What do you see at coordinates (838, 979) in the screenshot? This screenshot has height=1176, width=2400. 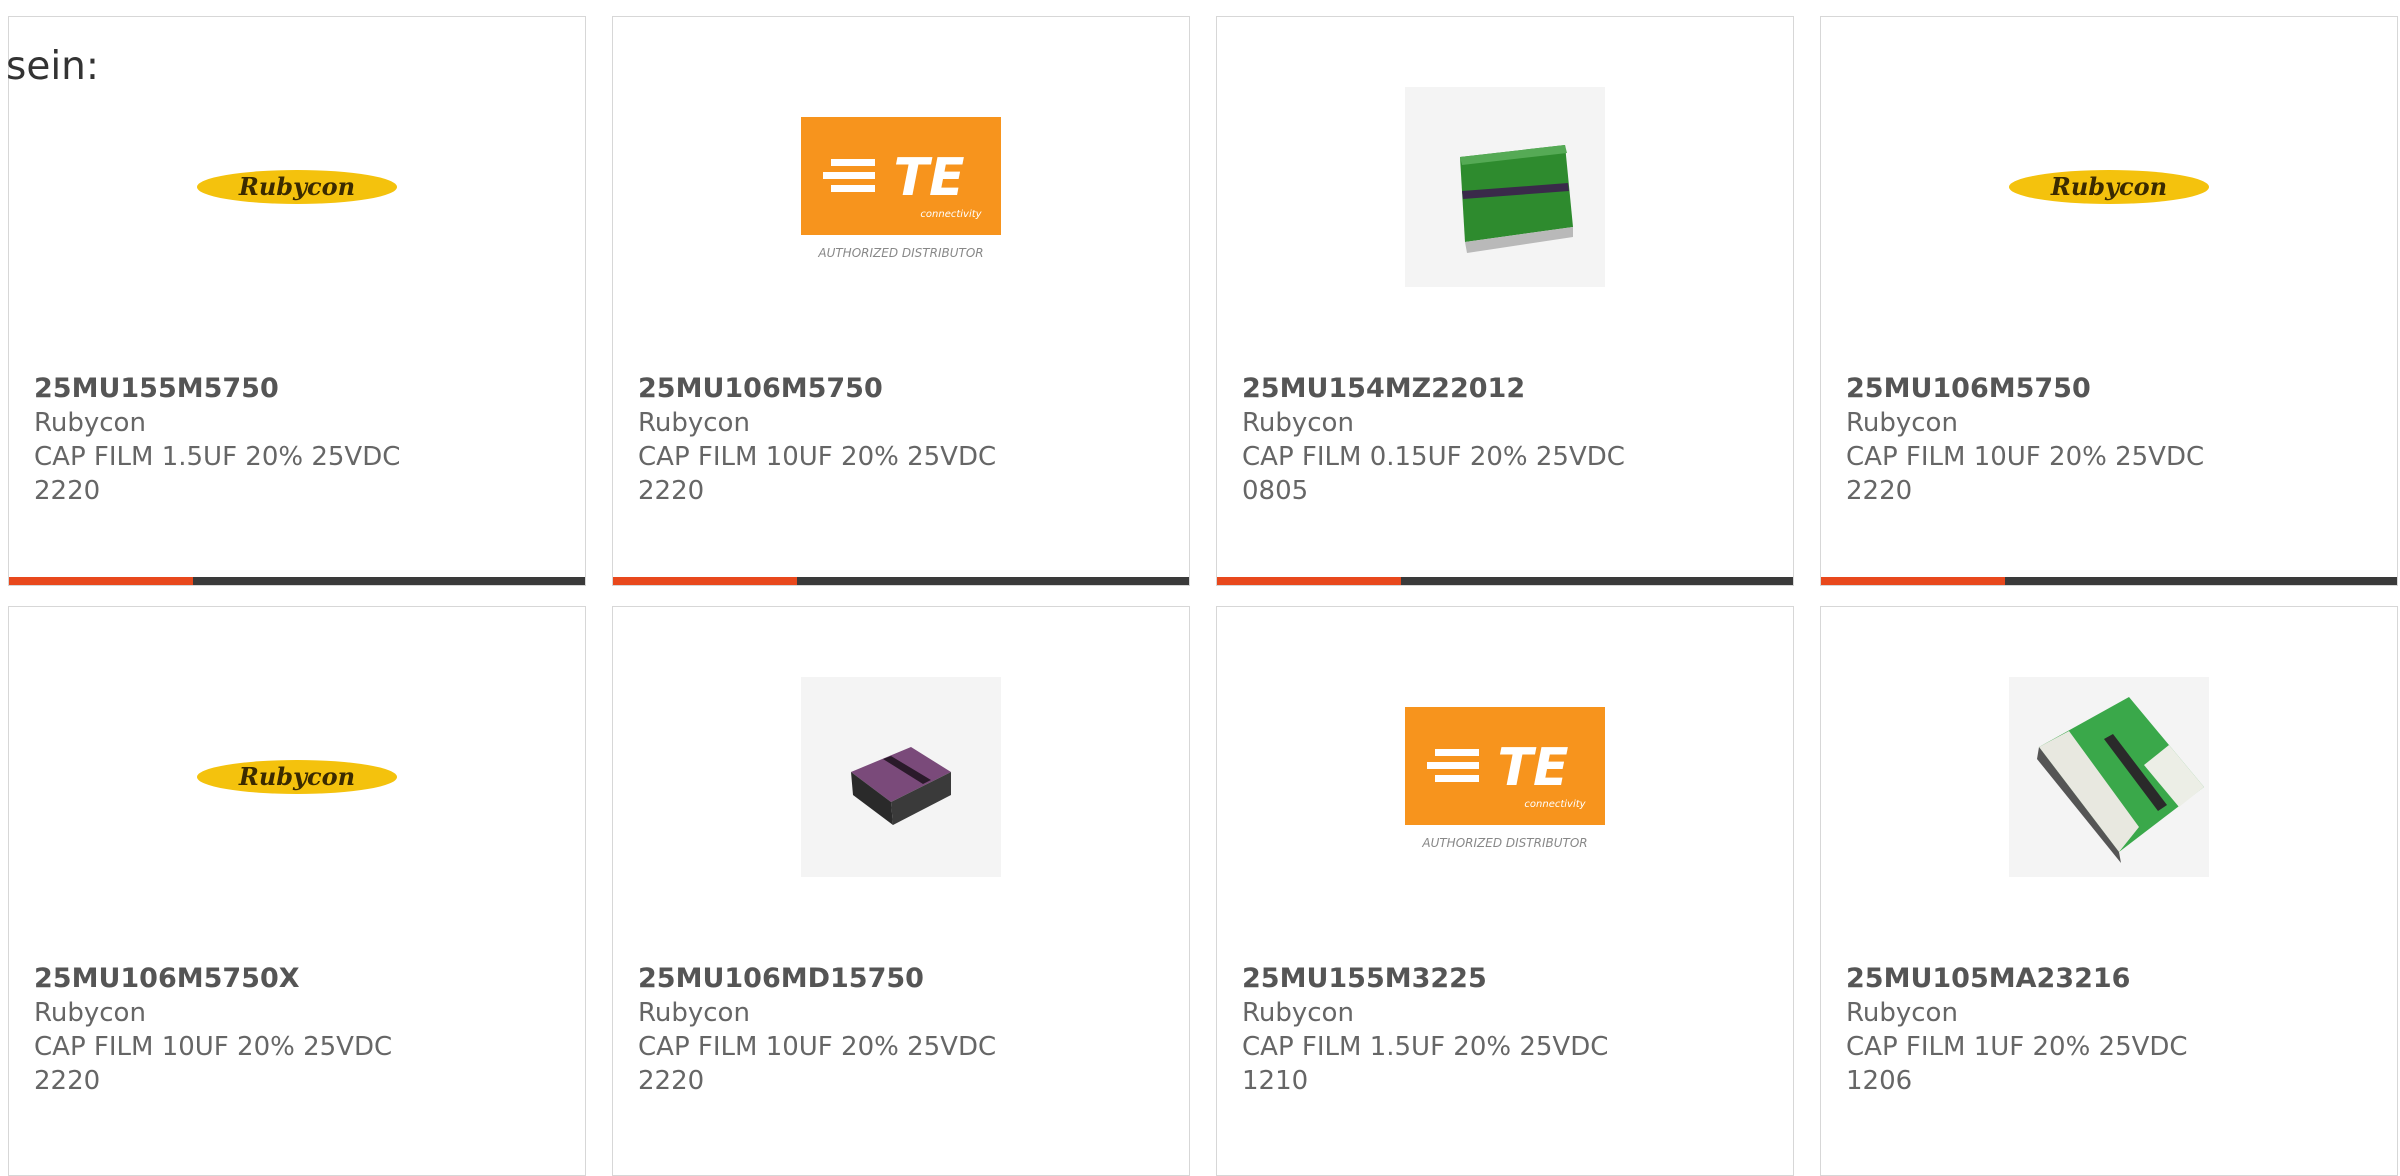 I see `part-number-link: 25MU106MD15750` at bounding box center [838, 979].